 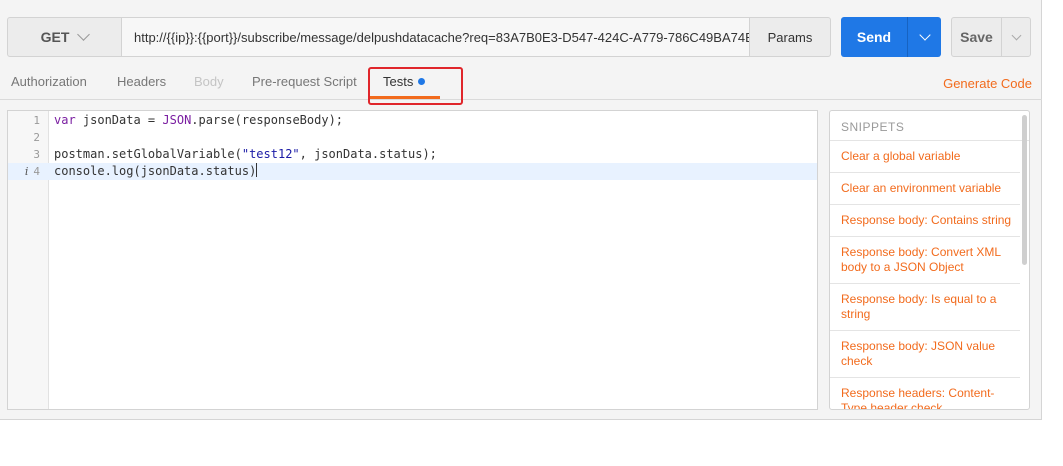 I want to click on params-button: Params, so click(x=790, y=37).